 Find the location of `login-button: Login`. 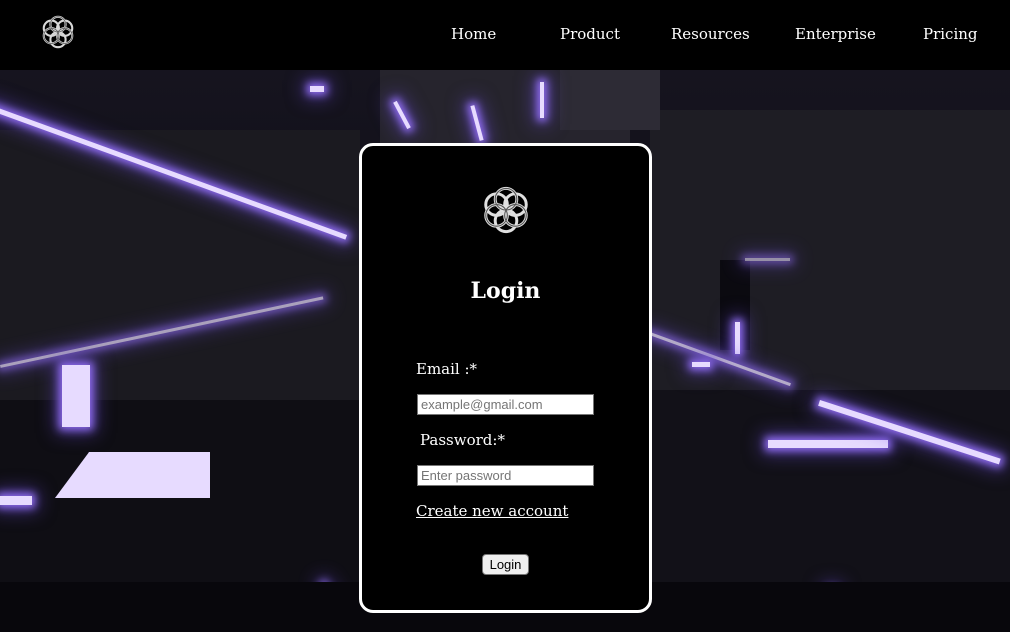

login-button: Login is located at coordinates (505, 564).